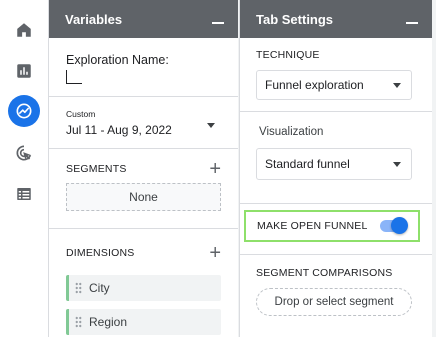  I want to click on dimension-chip-region: Region, so click(143, 322).